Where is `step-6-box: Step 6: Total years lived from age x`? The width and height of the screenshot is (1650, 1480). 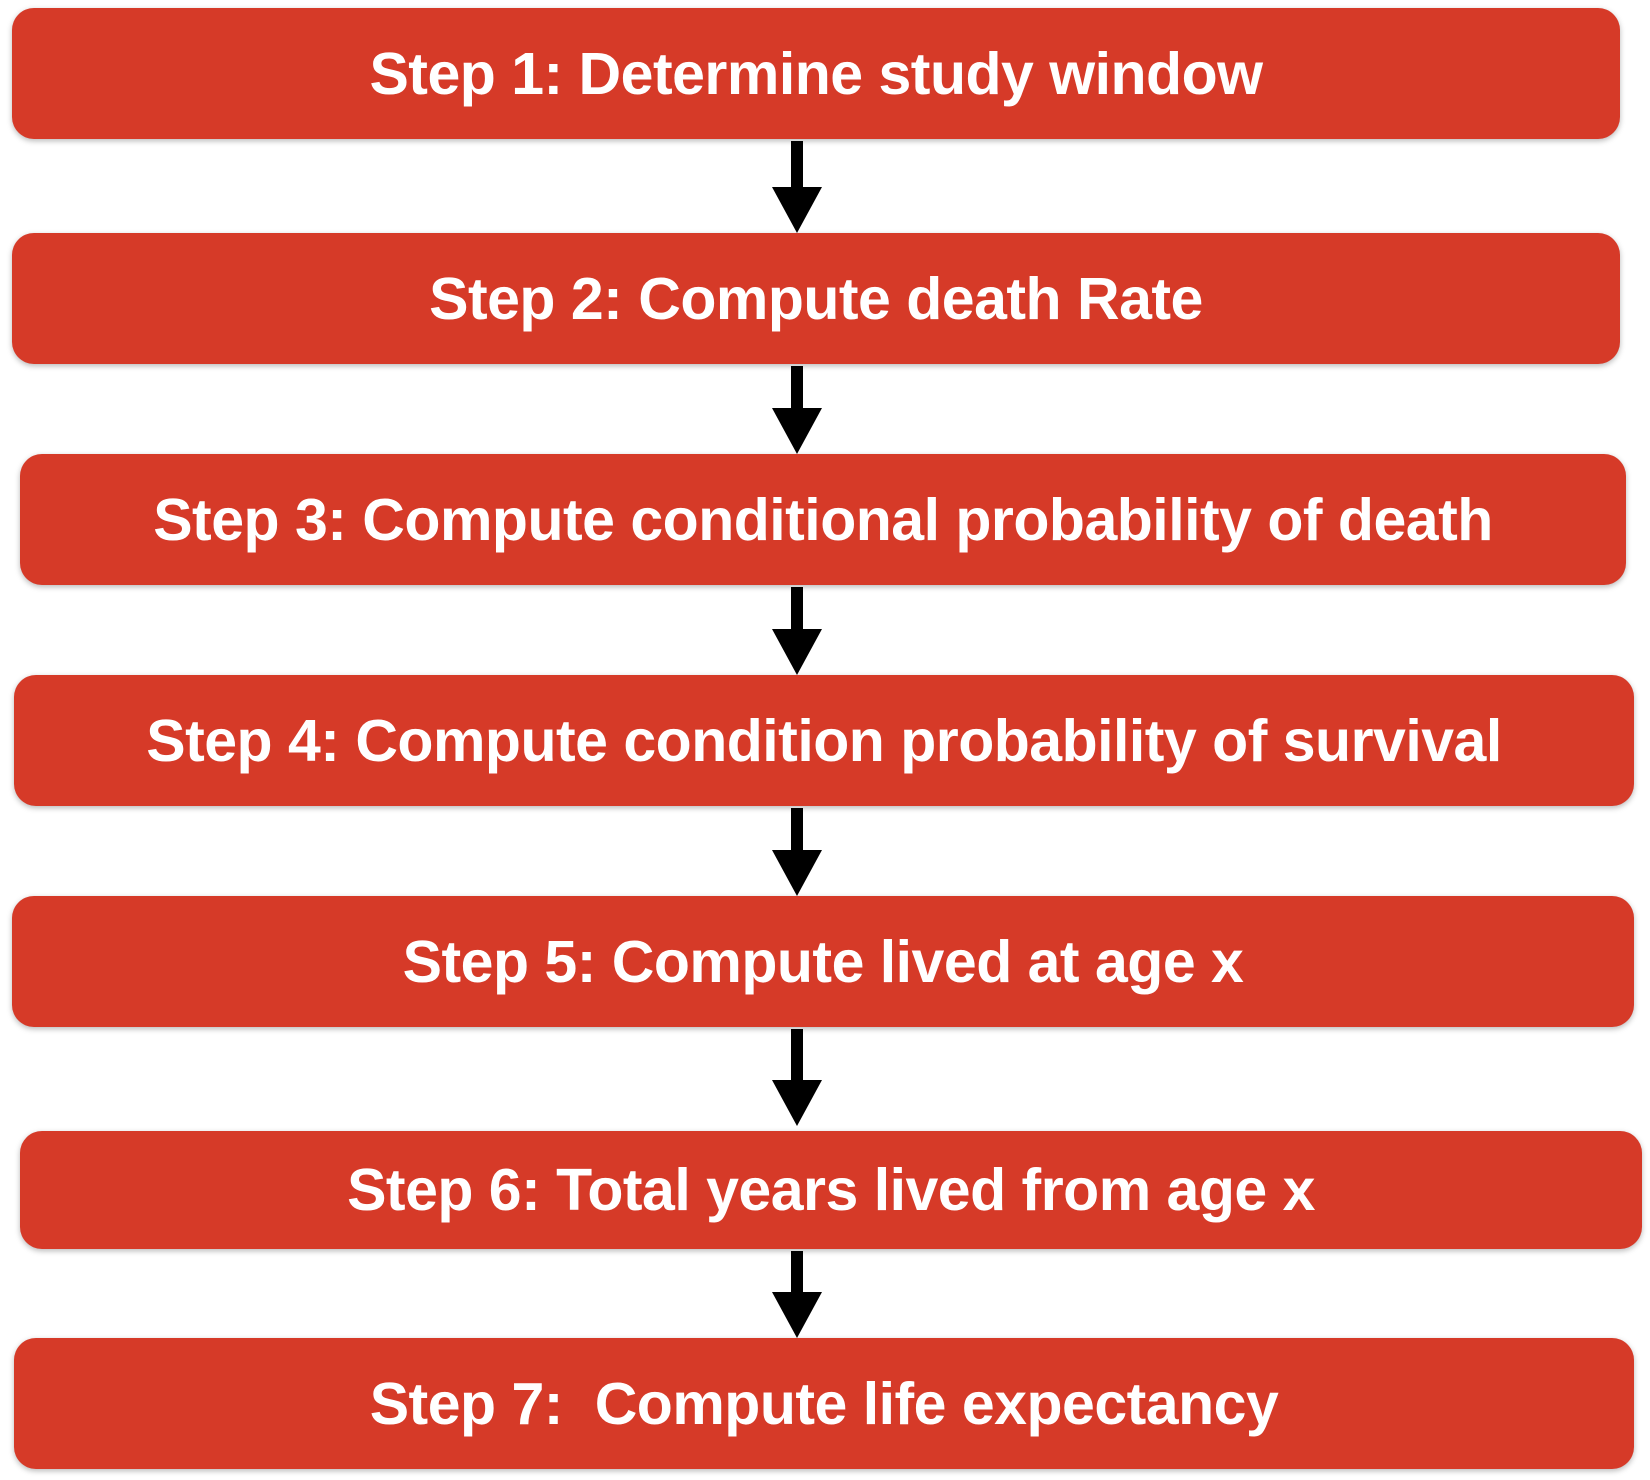 step-6-box: Step 6: Total years lived from age x is located at coordinates (831, 1190).